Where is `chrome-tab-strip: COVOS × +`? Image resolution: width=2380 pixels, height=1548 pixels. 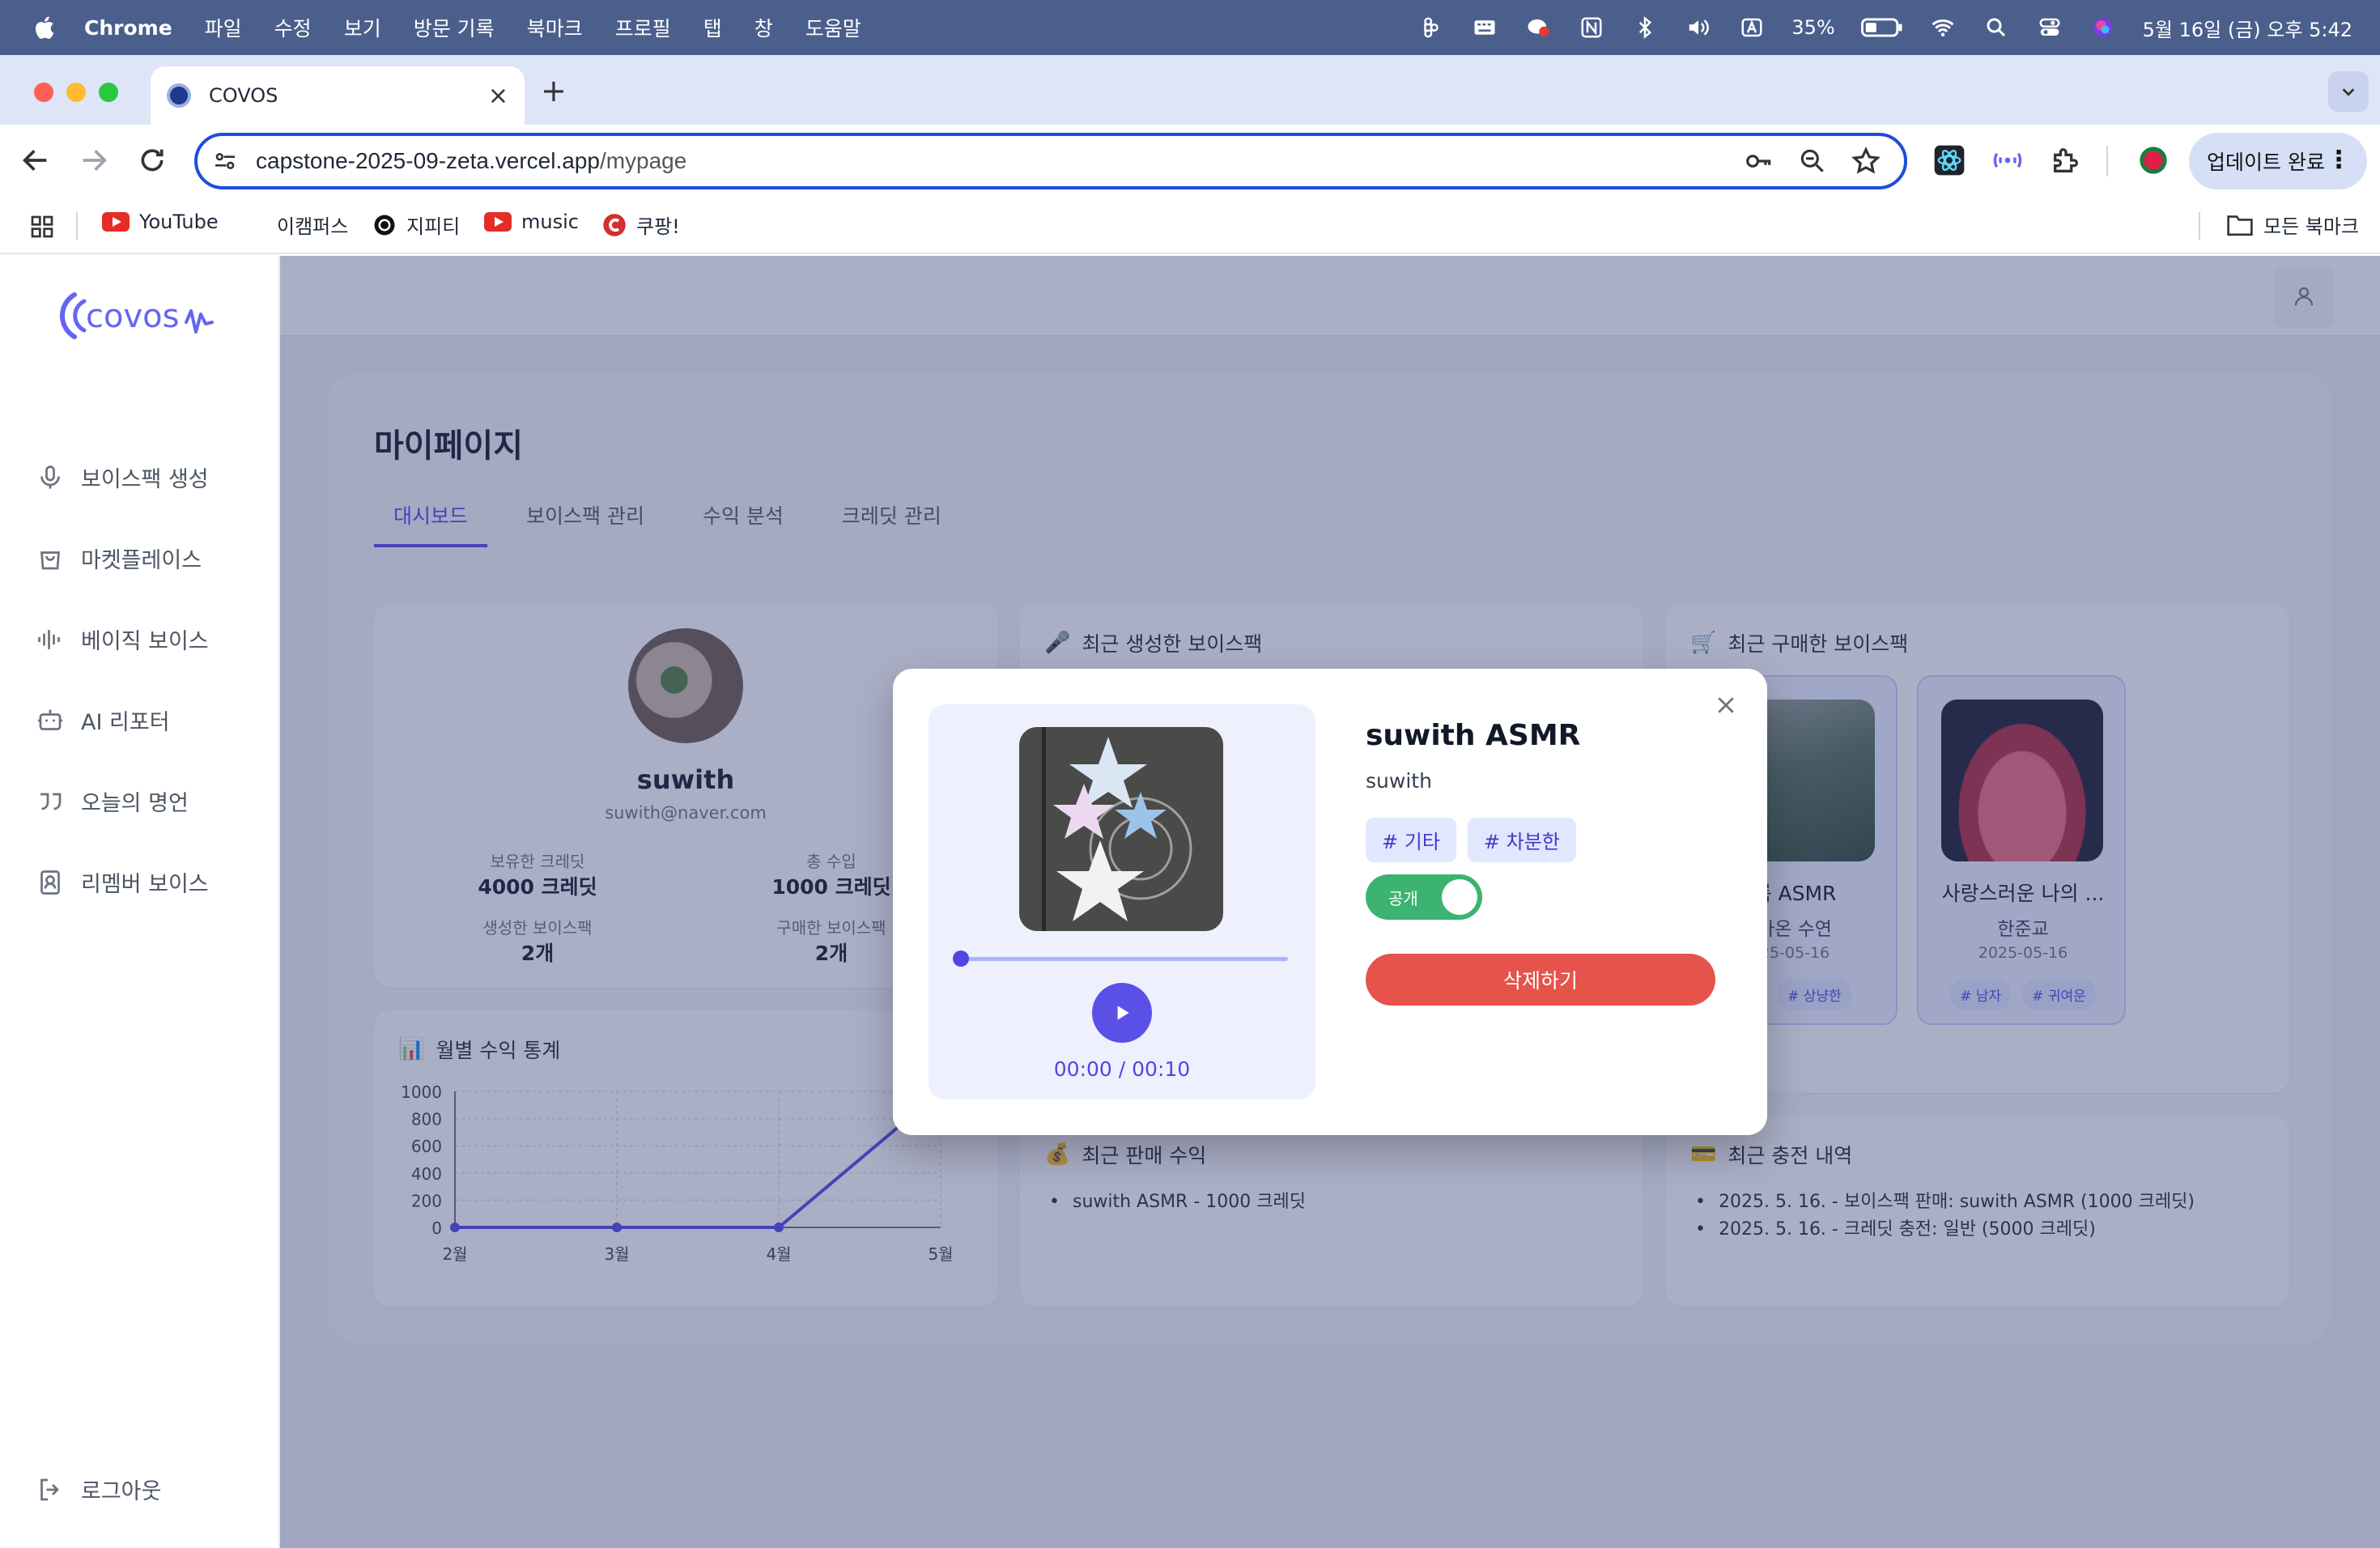
chrome-tab-strip: COVOS × + is located at coordinates (1190, 90).